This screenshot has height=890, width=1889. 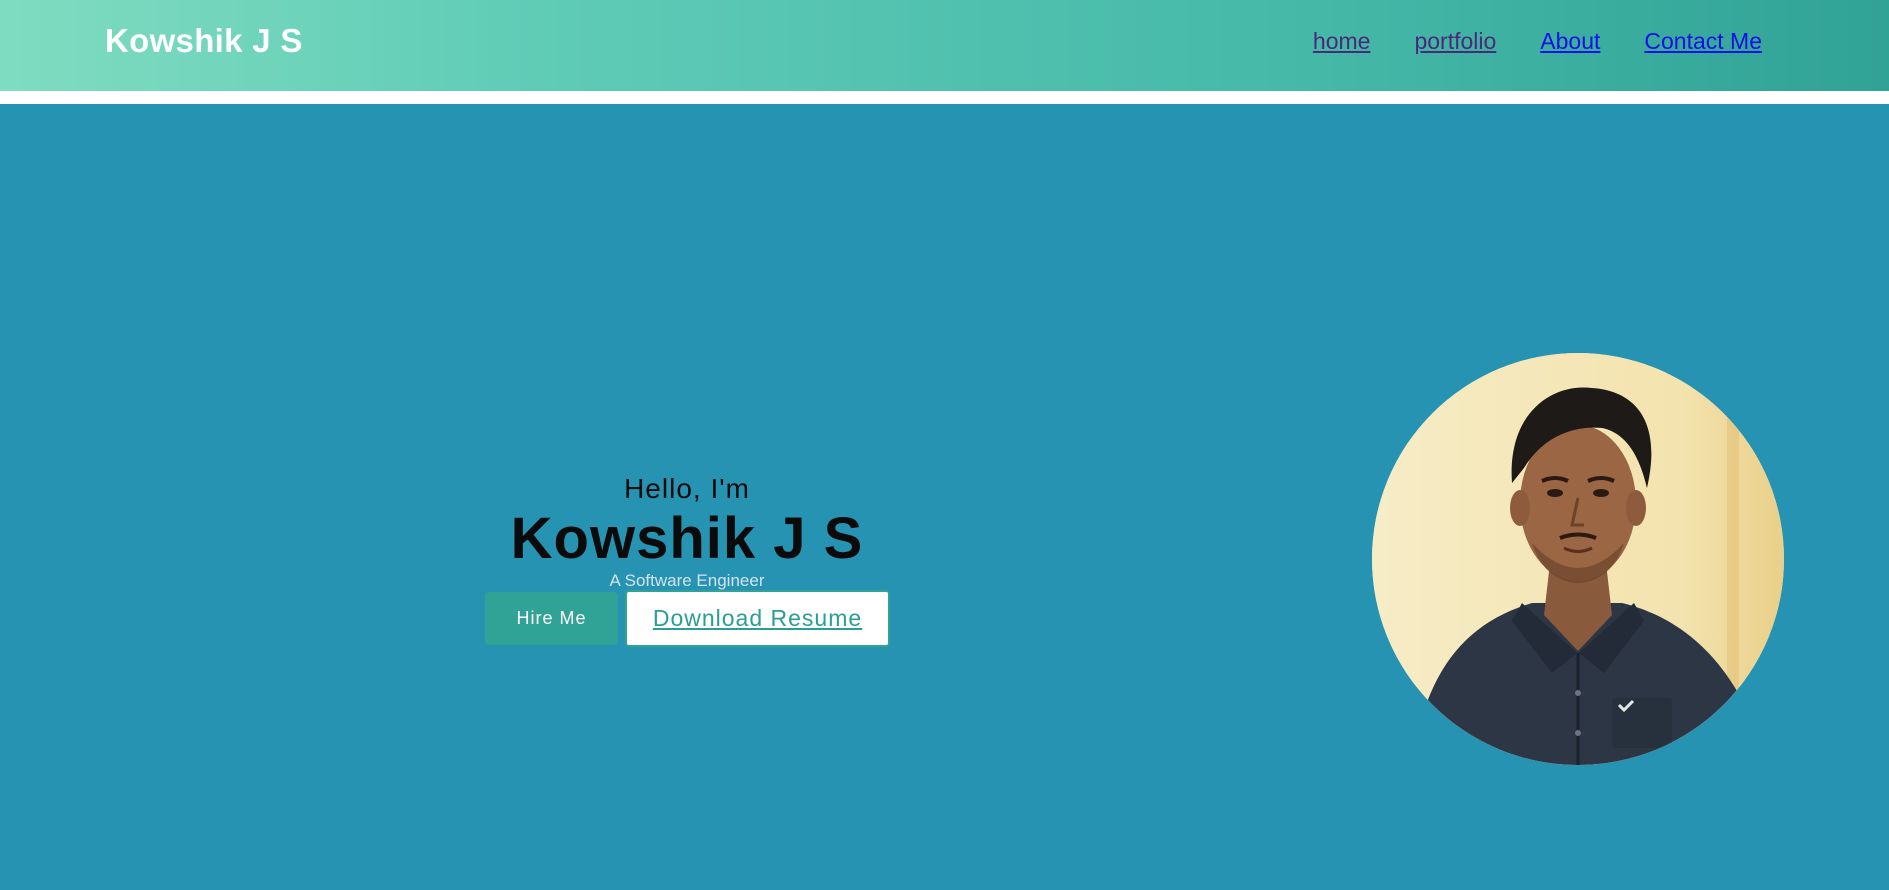 I want to click on hero-name: Kowshik J S, so click(x=687, y=538).